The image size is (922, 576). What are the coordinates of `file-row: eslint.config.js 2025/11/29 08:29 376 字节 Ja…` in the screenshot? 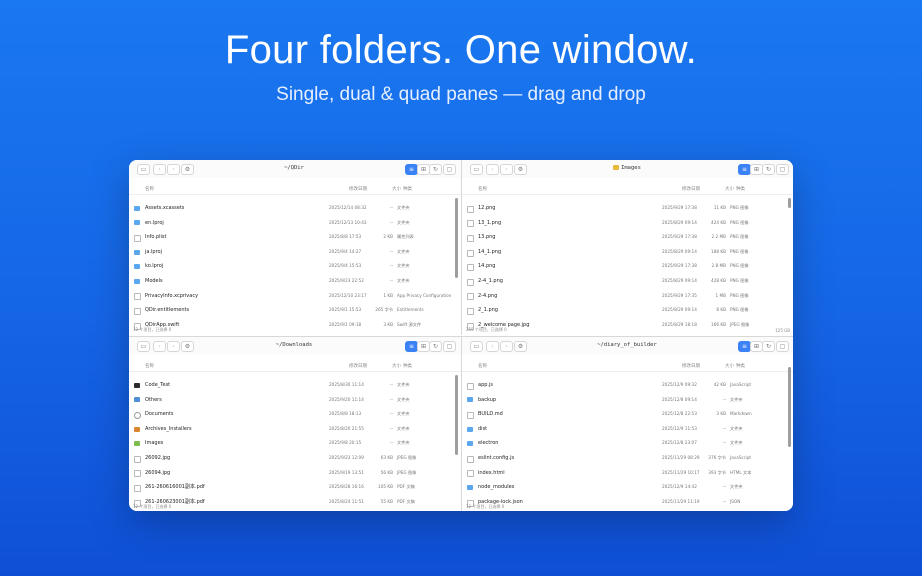 It's located at (627, 458).